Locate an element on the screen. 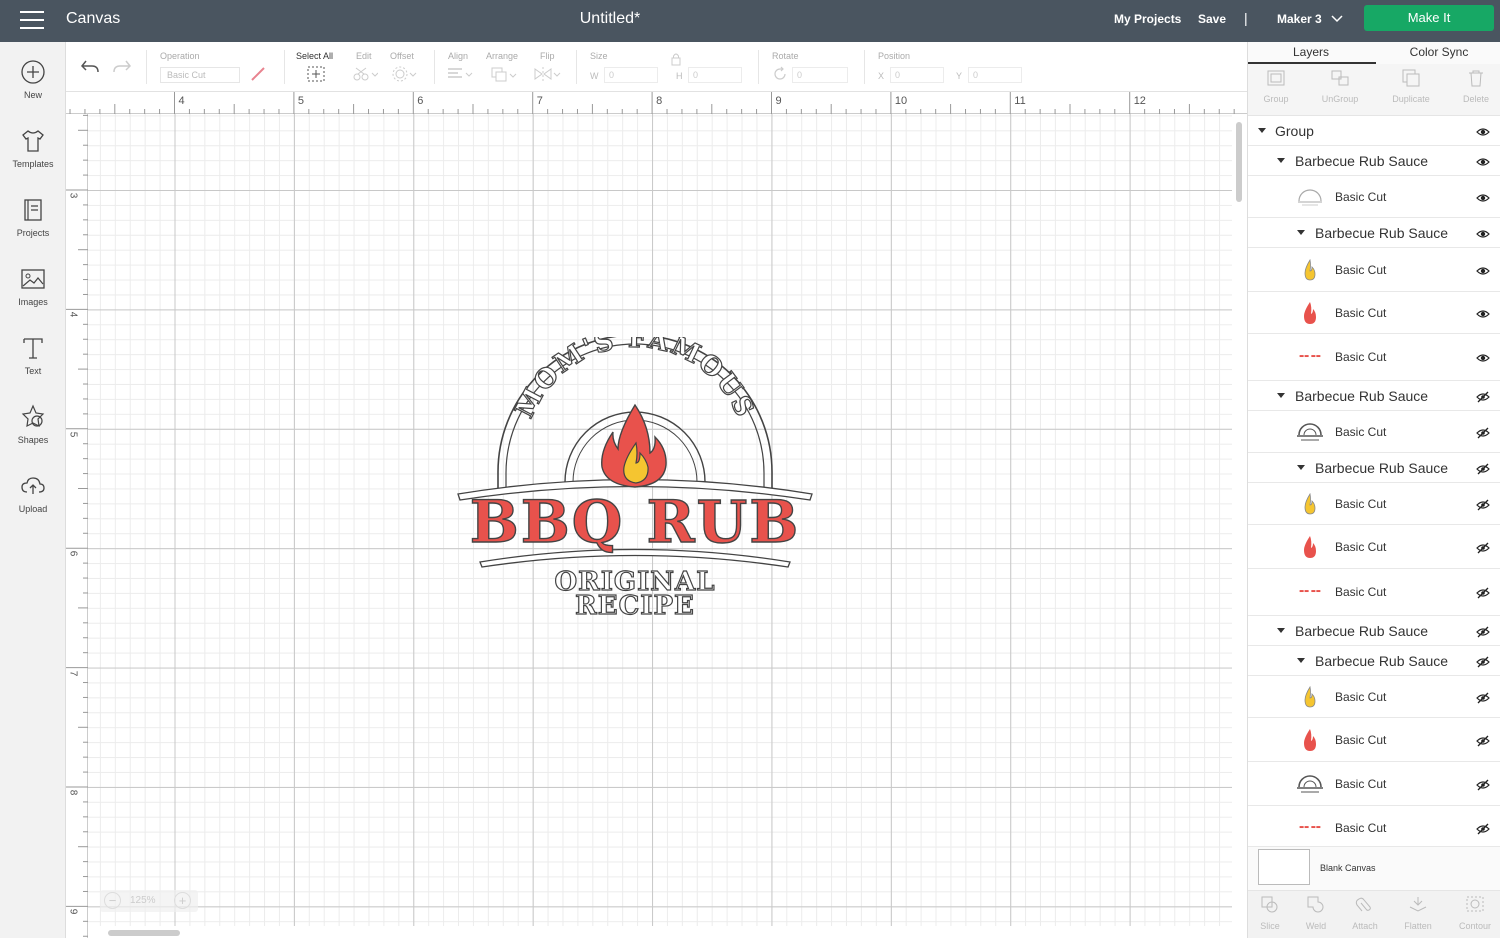 The width and height of the screenshot is (1500, 938). height-label: H is located at coordinates (679, 76).